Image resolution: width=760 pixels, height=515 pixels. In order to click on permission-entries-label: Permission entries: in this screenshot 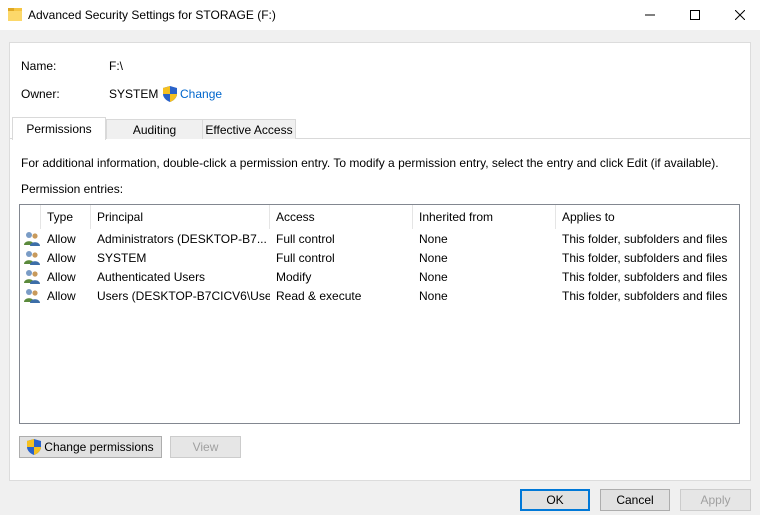, I will do `click(72, 189)`.